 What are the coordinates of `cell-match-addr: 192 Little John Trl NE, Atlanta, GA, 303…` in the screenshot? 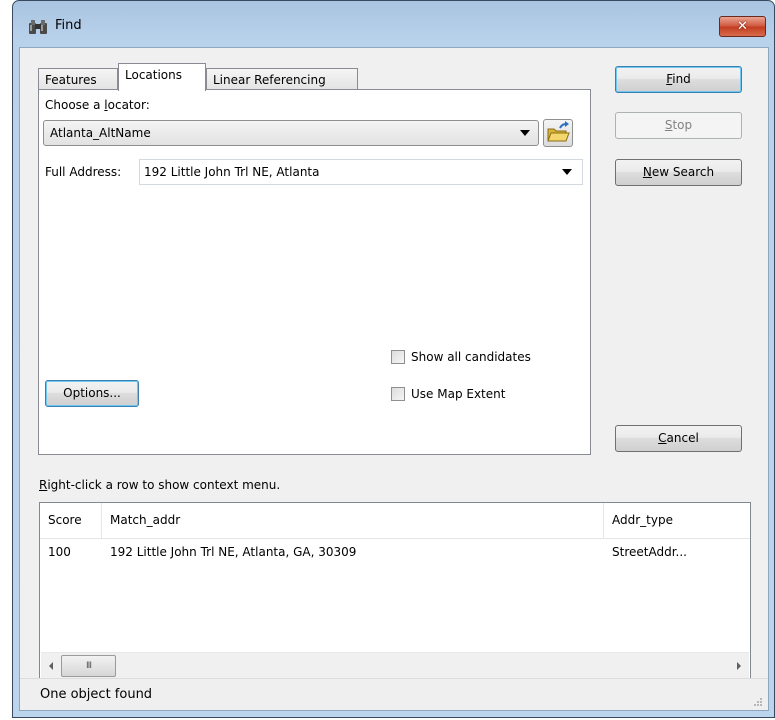 It's located at (233, 552).